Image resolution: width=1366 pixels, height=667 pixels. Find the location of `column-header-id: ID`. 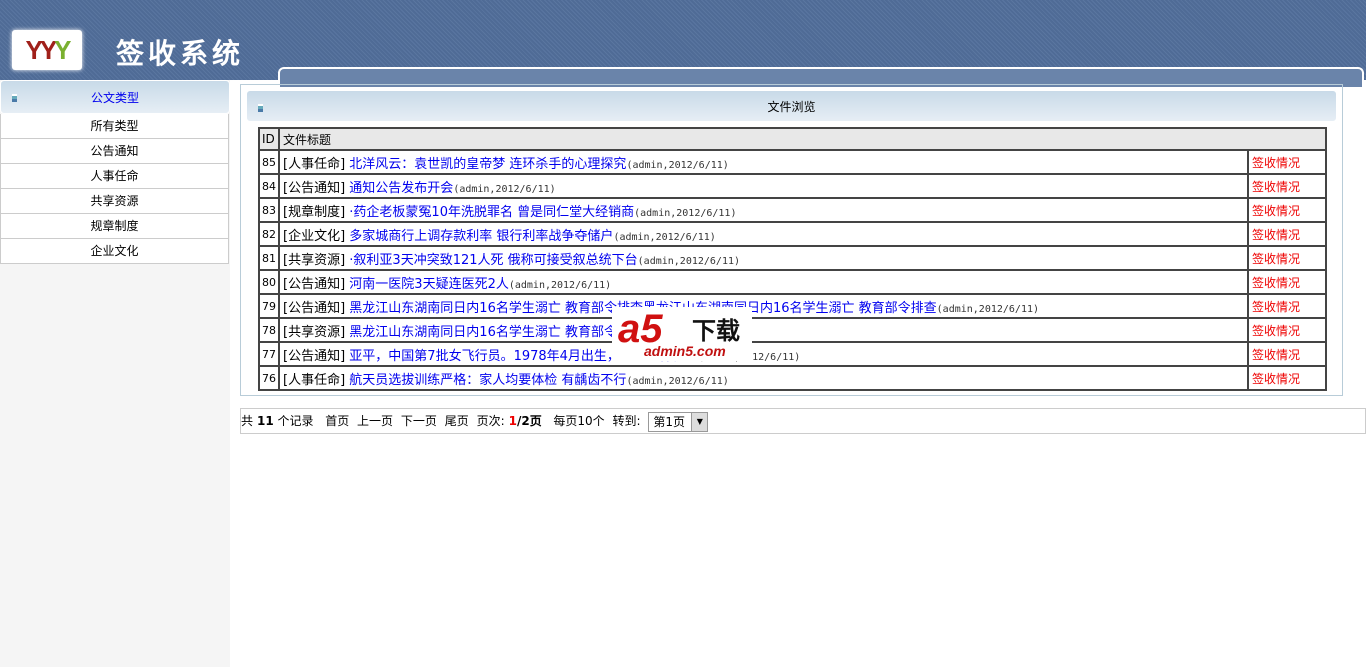

column-header-id: ID is located at coordinates (269, 139).